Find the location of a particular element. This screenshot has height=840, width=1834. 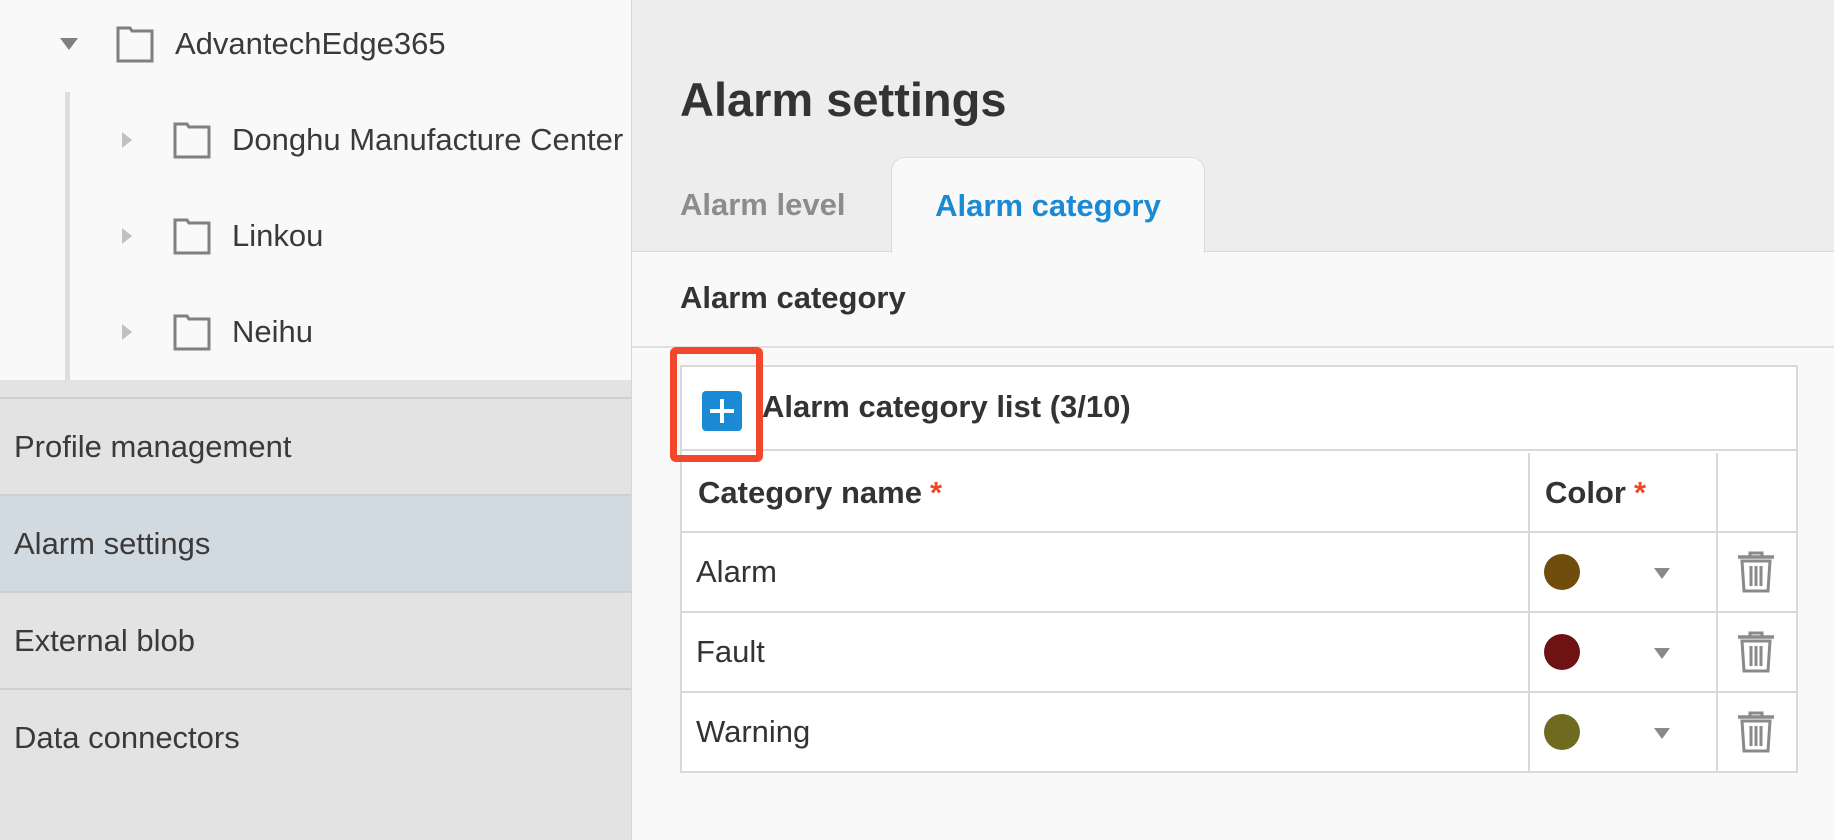

tree-node-label: Linkou is located at coordinates (278, 235).